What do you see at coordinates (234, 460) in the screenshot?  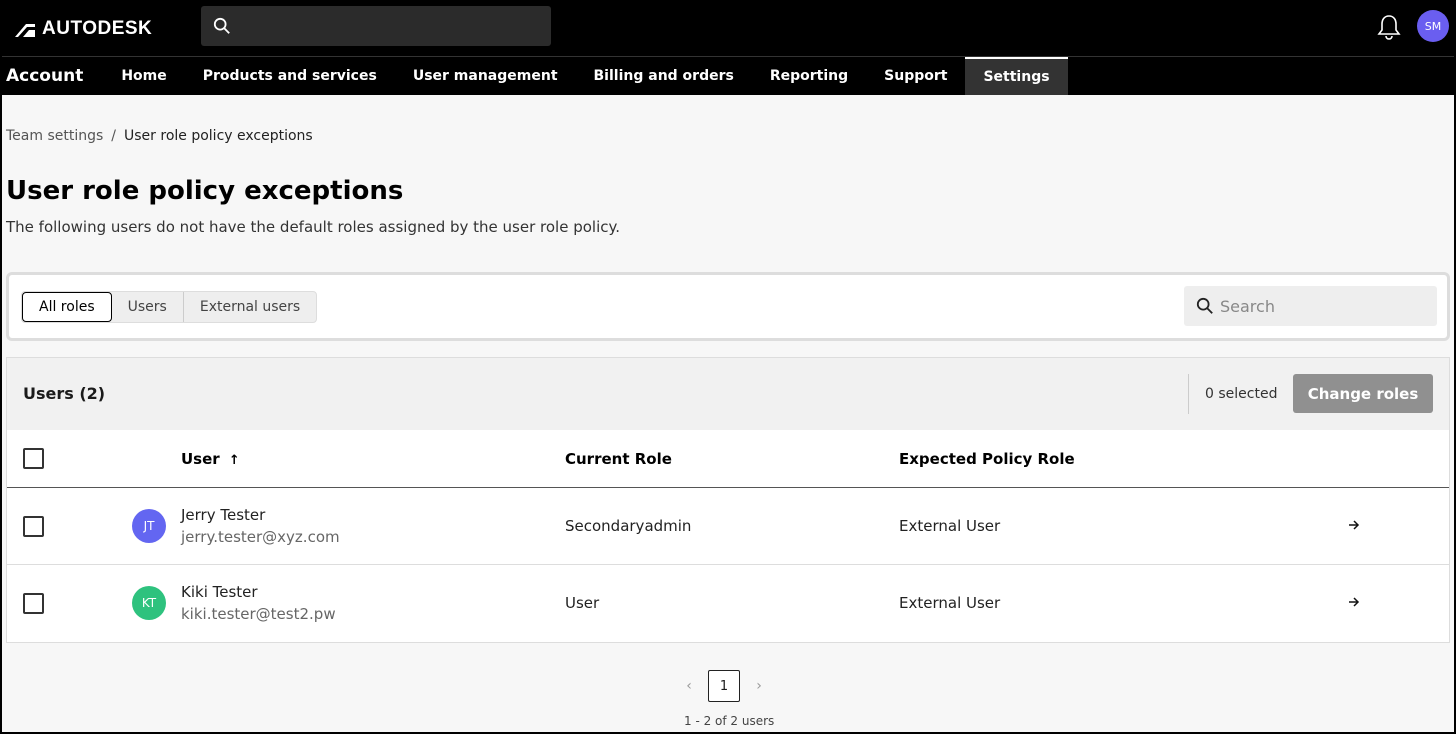 I see `sort-ascending-icon: ↑` at bounding box center [234, 460].